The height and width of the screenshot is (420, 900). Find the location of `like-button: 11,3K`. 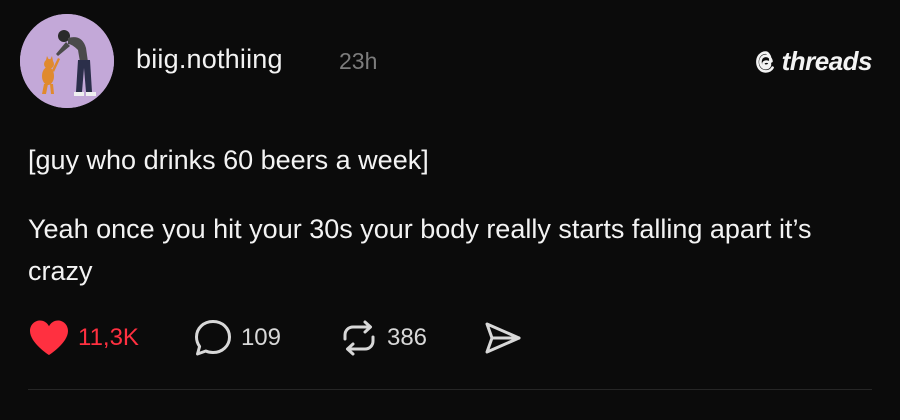

like-button: 11,3K is located at coordinates (83, 338).